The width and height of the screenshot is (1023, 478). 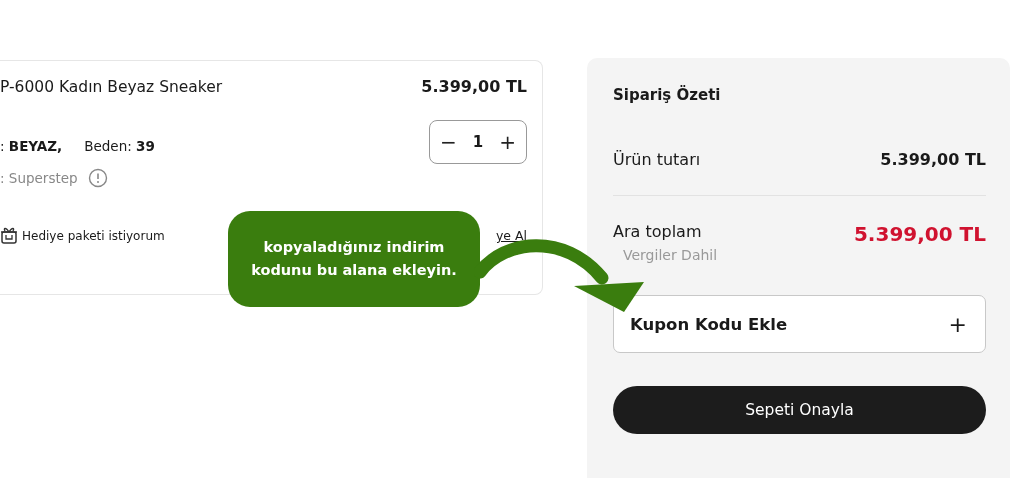 What do you see at coordinates (354, 259) in the screenshot?
I see `callout-bubble: kopyaladığınız indirim kodunu bu alana ekleyin.` at bounding box center [354, 259].